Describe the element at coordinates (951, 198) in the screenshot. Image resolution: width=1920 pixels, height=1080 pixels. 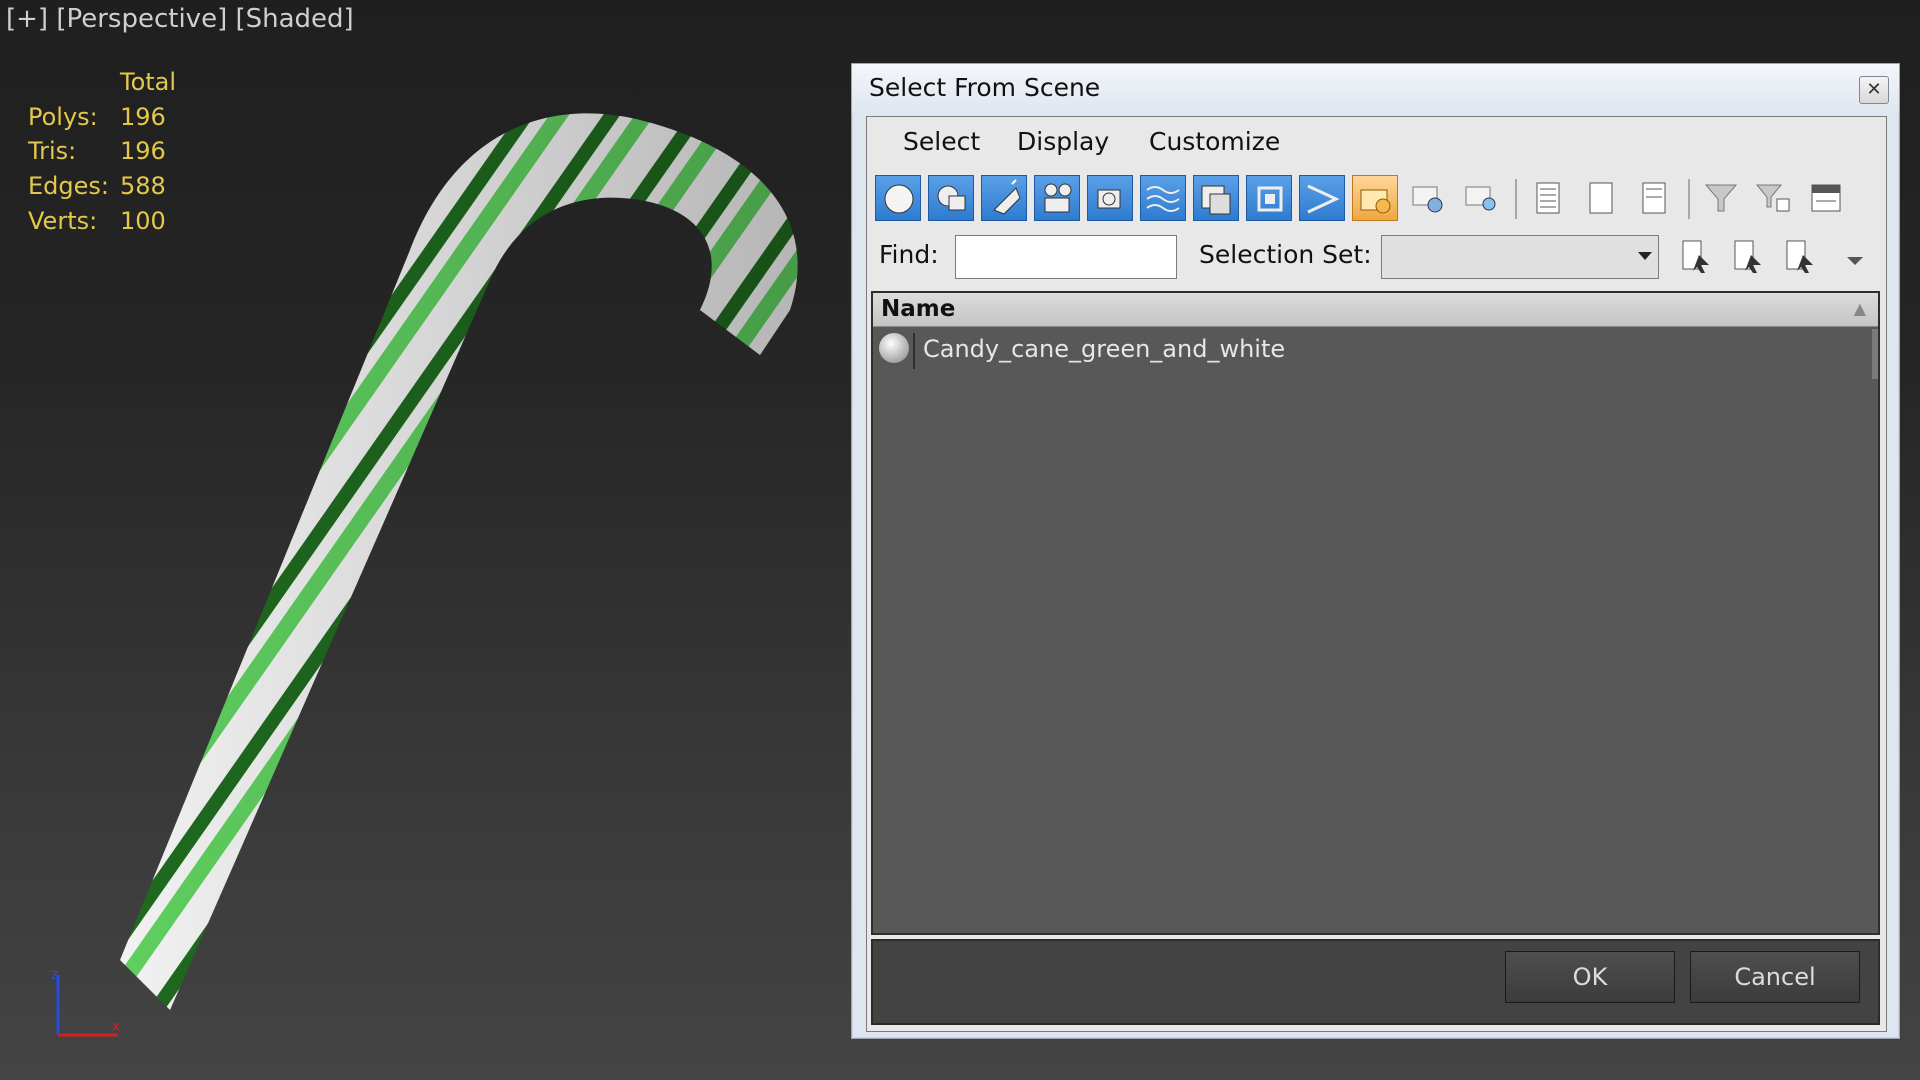
I see `shapes-filter-icon` at that location.